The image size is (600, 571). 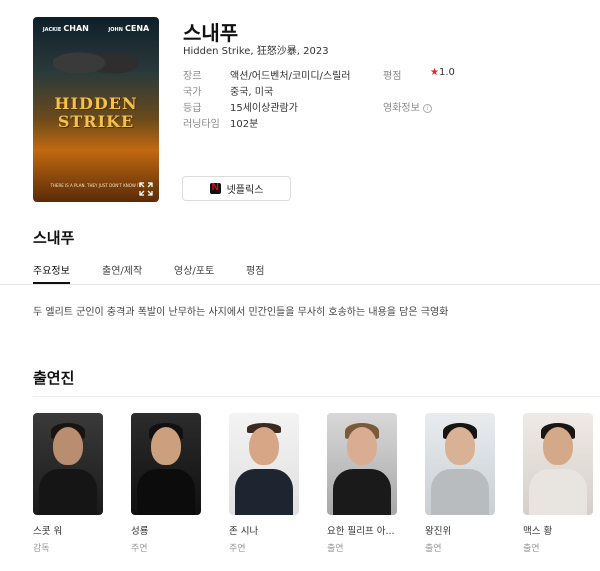 What do you see at coordinates (256, 51) in the screenshot?
I see `movie-subtitle: Hidden Strike, 狂怒沙暴, 2023` at bounding box center [256, 51].